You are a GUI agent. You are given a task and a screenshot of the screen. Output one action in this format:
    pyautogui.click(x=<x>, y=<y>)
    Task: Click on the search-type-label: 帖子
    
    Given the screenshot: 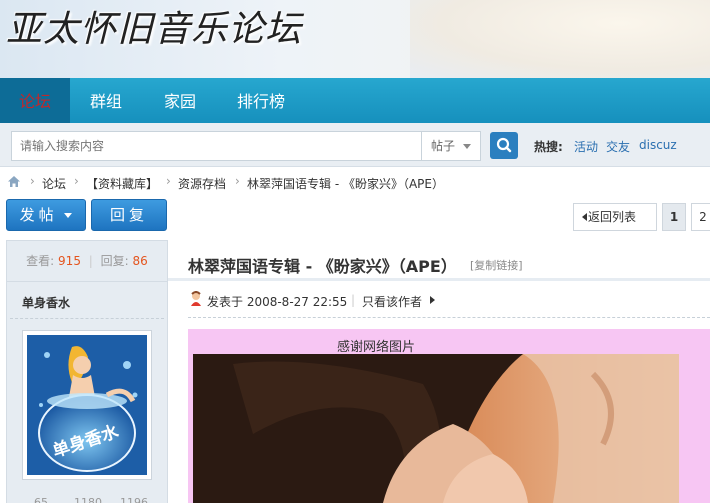 What is the action you would take?
    pyautogui.click(x=443, y=146)
    